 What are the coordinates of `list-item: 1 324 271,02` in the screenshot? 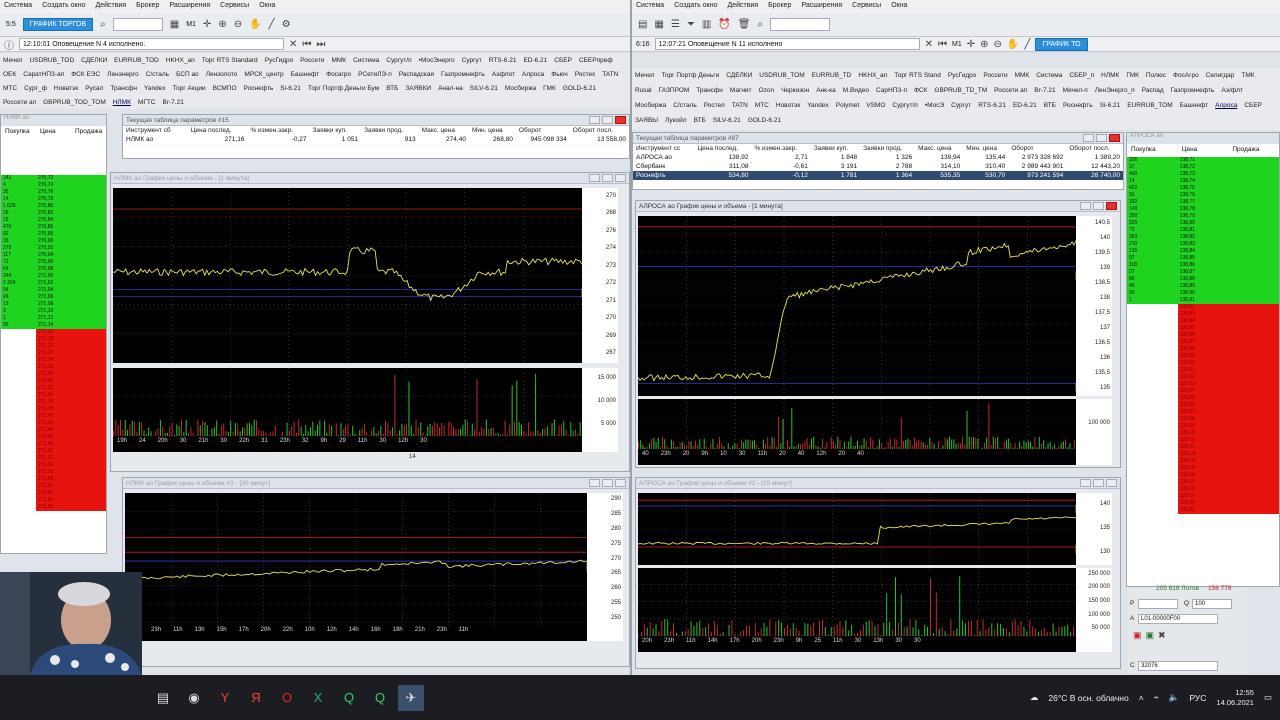 It's located at (53, 283).